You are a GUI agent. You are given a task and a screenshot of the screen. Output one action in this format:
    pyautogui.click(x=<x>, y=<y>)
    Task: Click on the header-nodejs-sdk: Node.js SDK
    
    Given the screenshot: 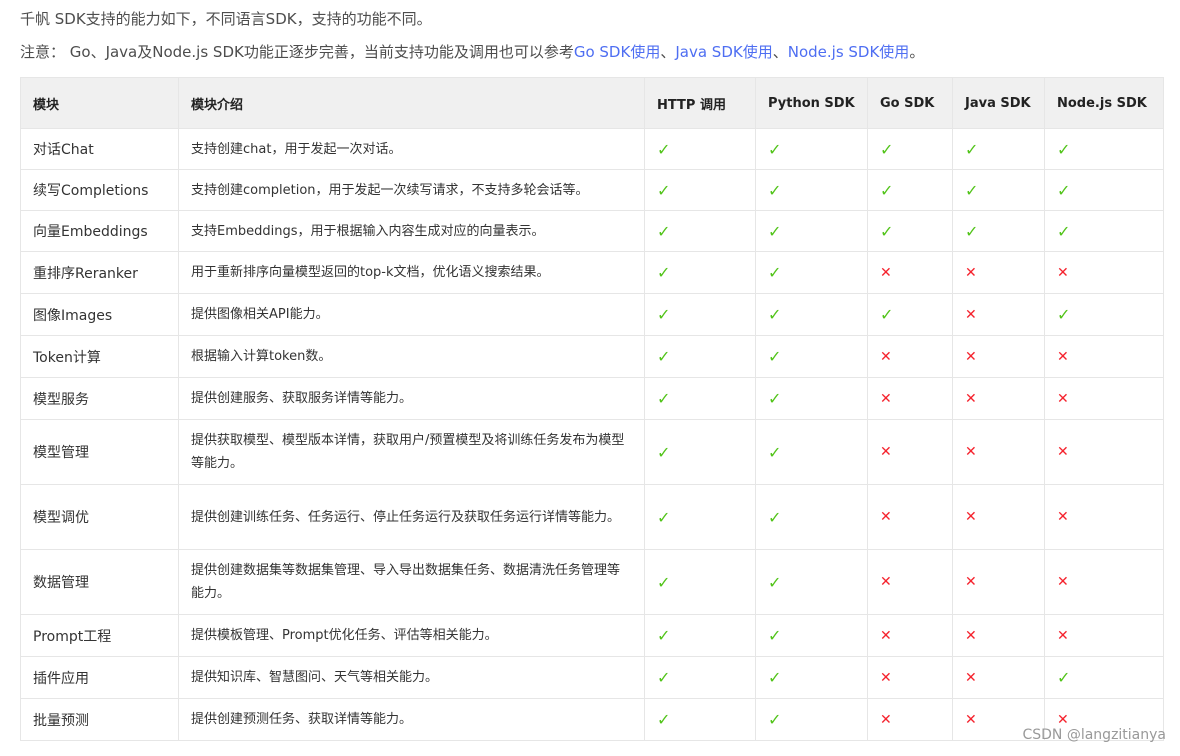 What is the action you would take?
    pyautogui.click(x=1104, y=103)
    